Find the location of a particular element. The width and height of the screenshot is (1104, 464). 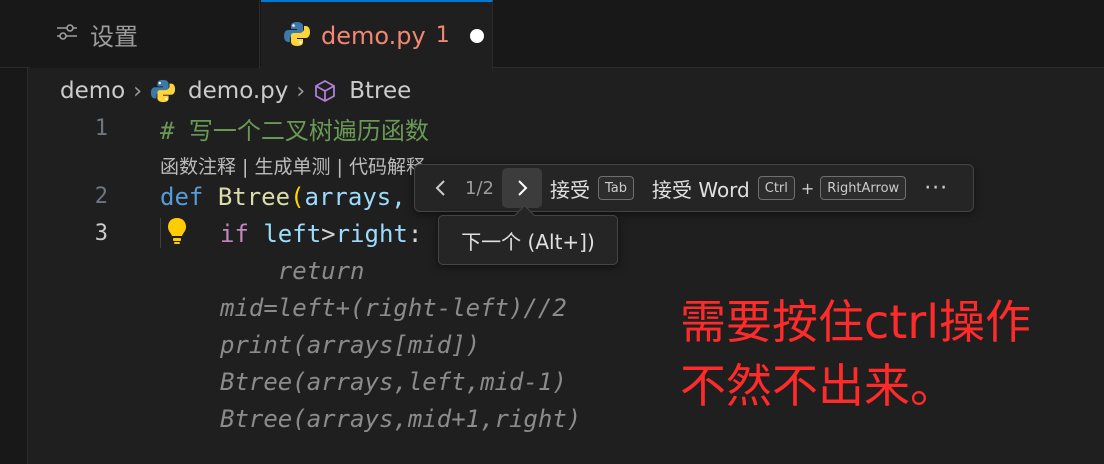

line-number: 2 is located at coordinates (101, 196).